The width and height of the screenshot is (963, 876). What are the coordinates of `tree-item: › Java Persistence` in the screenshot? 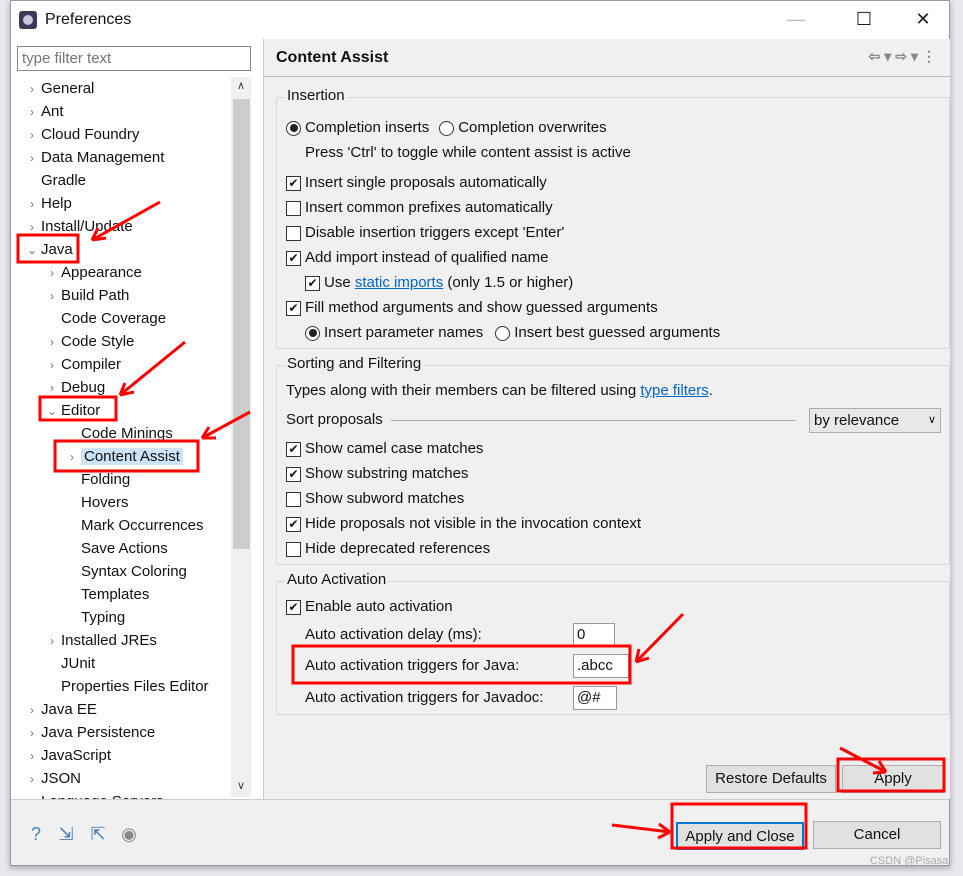 It's located at (121, 732).